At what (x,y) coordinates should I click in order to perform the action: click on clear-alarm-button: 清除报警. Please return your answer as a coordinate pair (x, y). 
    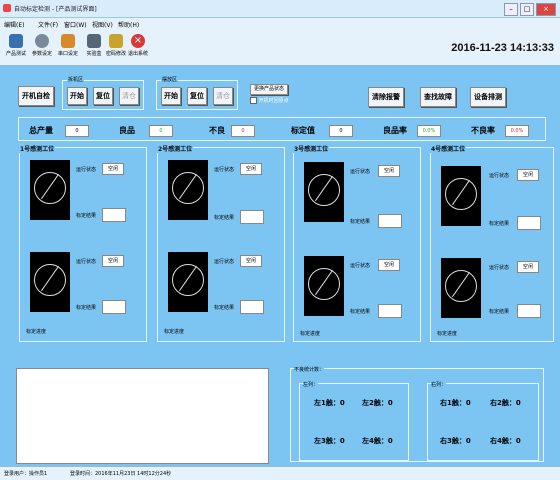
    Looking at the image, I should click on (386, 97).